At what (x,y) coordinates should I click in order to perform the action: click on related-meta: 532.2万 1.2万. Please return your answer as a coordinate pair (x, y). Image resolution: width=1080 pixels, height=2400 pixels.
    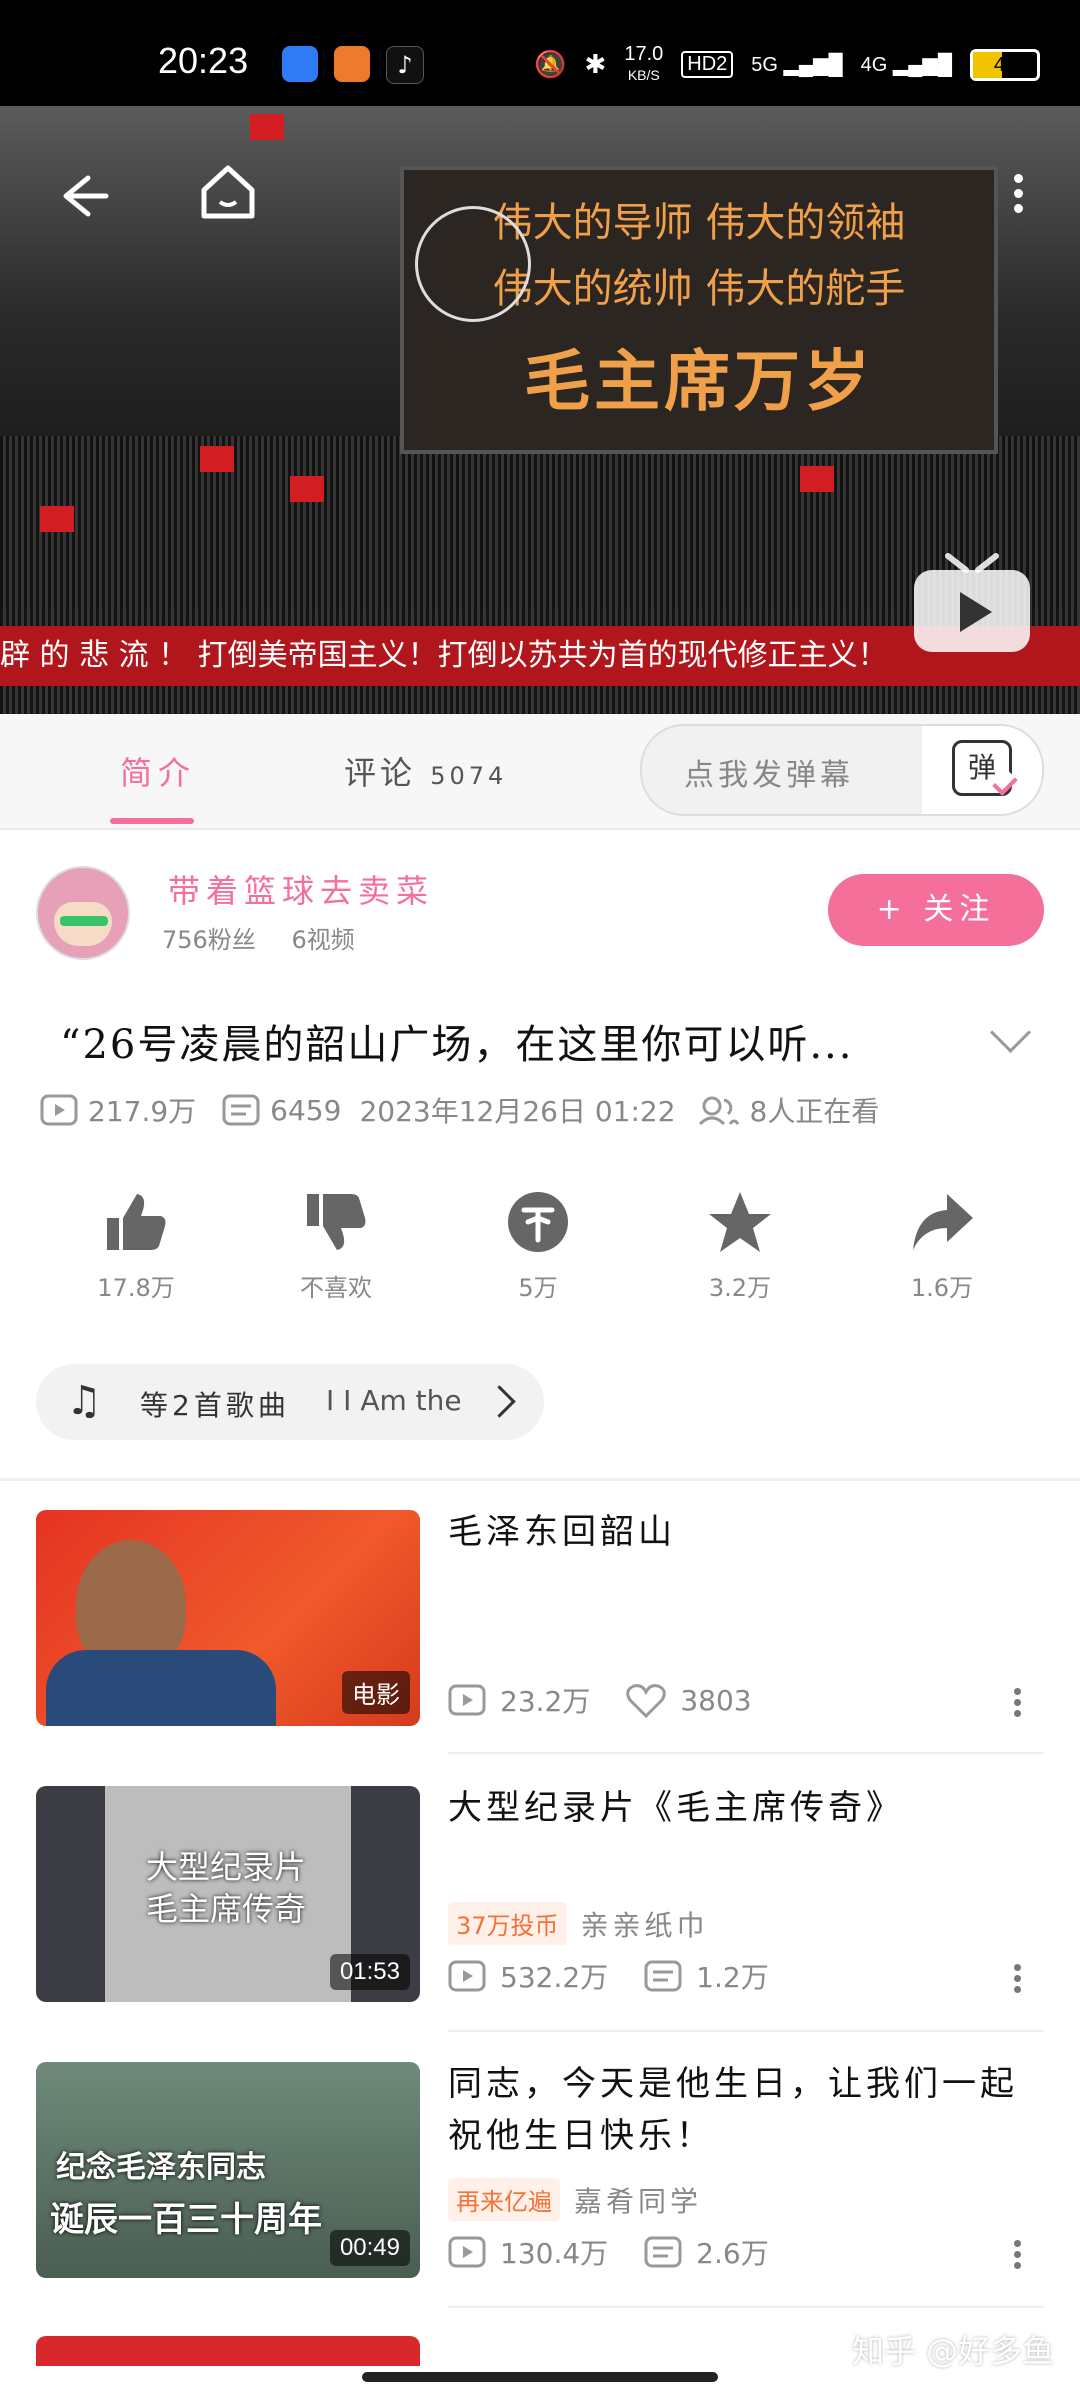
    Looking at the image, I should click on (608, 1976).